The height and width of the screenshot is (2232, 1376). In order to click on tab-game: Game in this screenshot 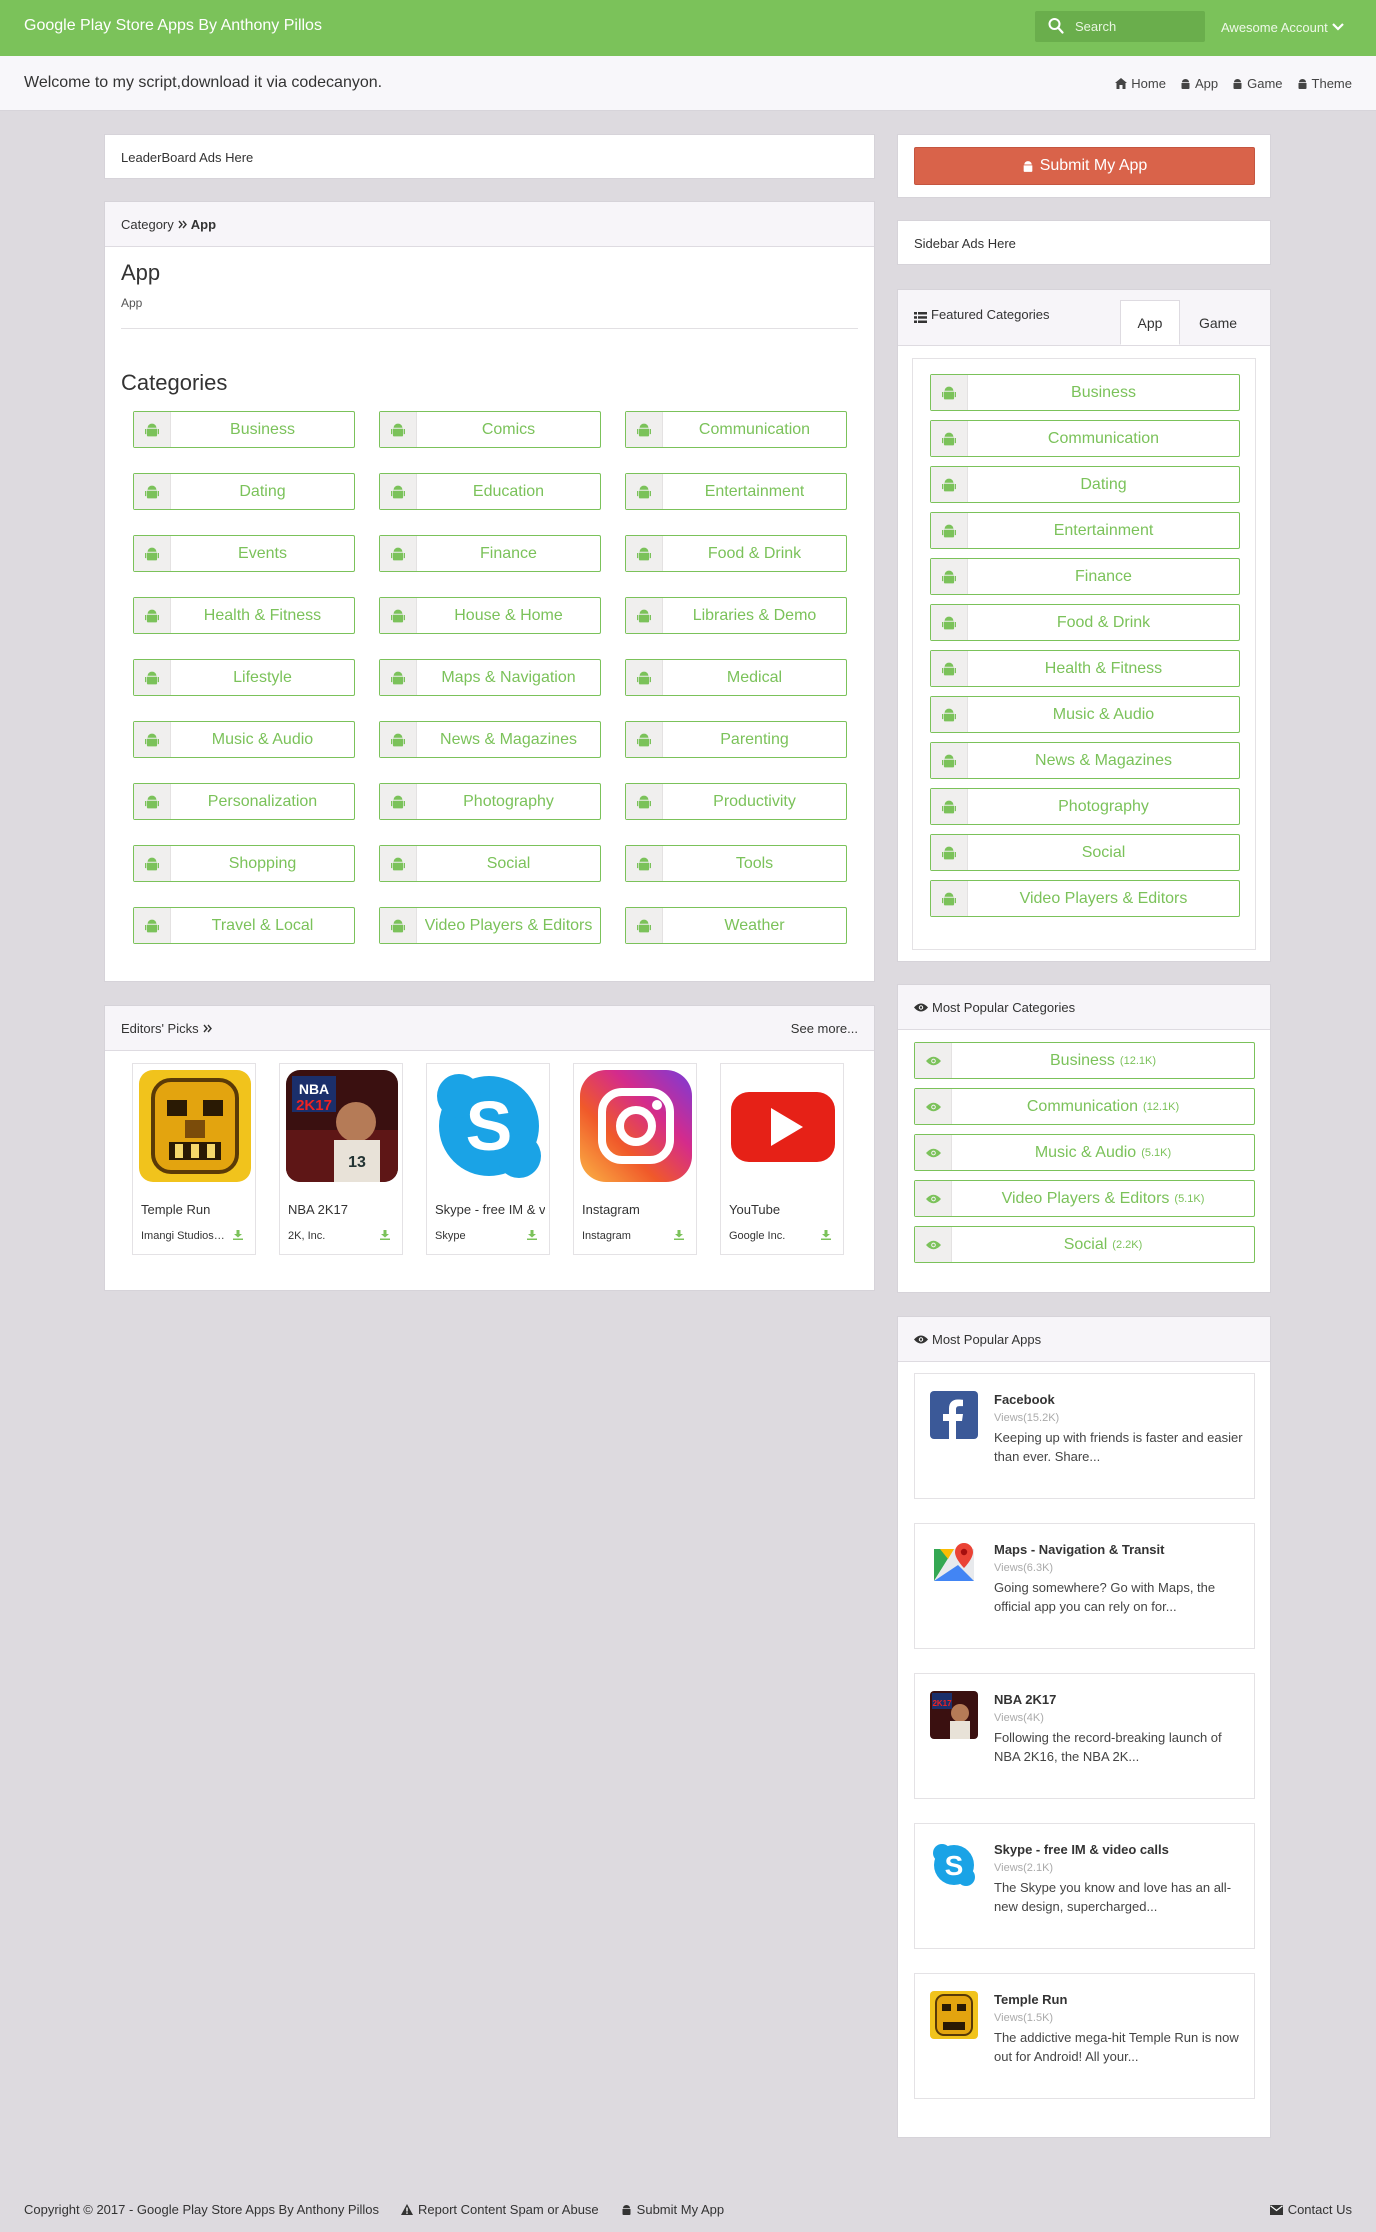, I will do `click(1218, 322)`.